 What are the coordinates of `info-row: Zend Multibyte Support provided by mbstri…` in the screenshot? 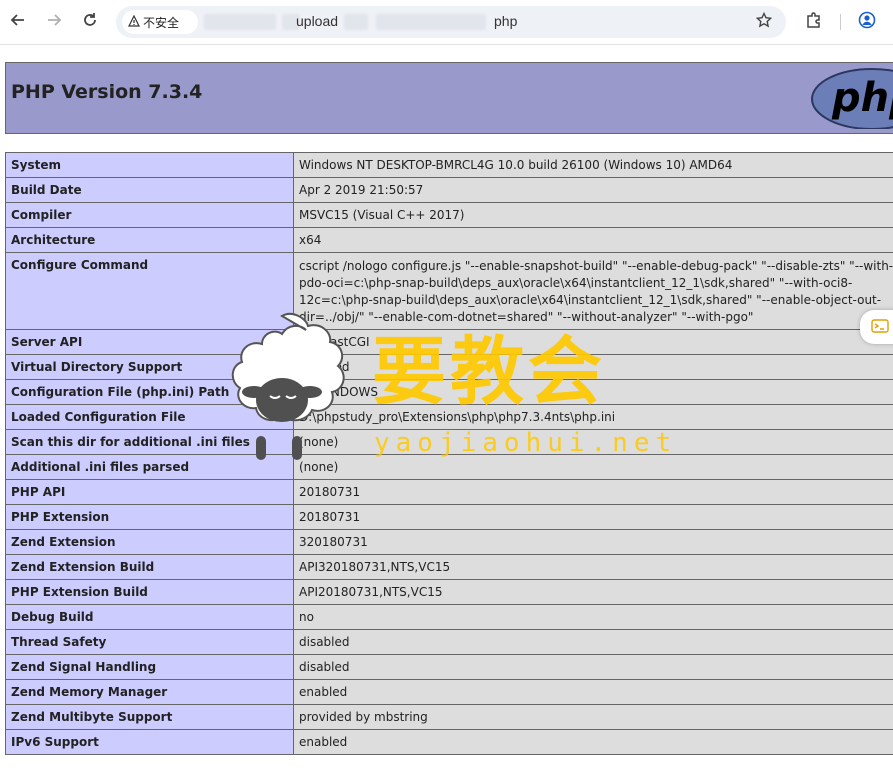 It's located at (449, 717).